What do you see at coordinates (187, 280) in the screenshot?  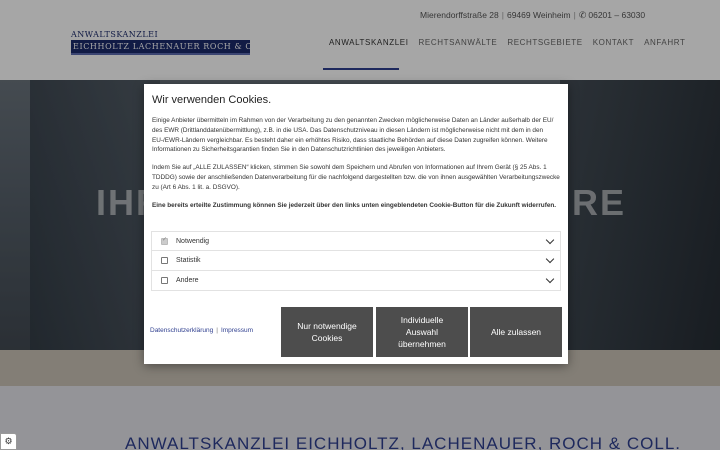 I see `consent-label-andere: Andere` at bounding box center [187, 280].